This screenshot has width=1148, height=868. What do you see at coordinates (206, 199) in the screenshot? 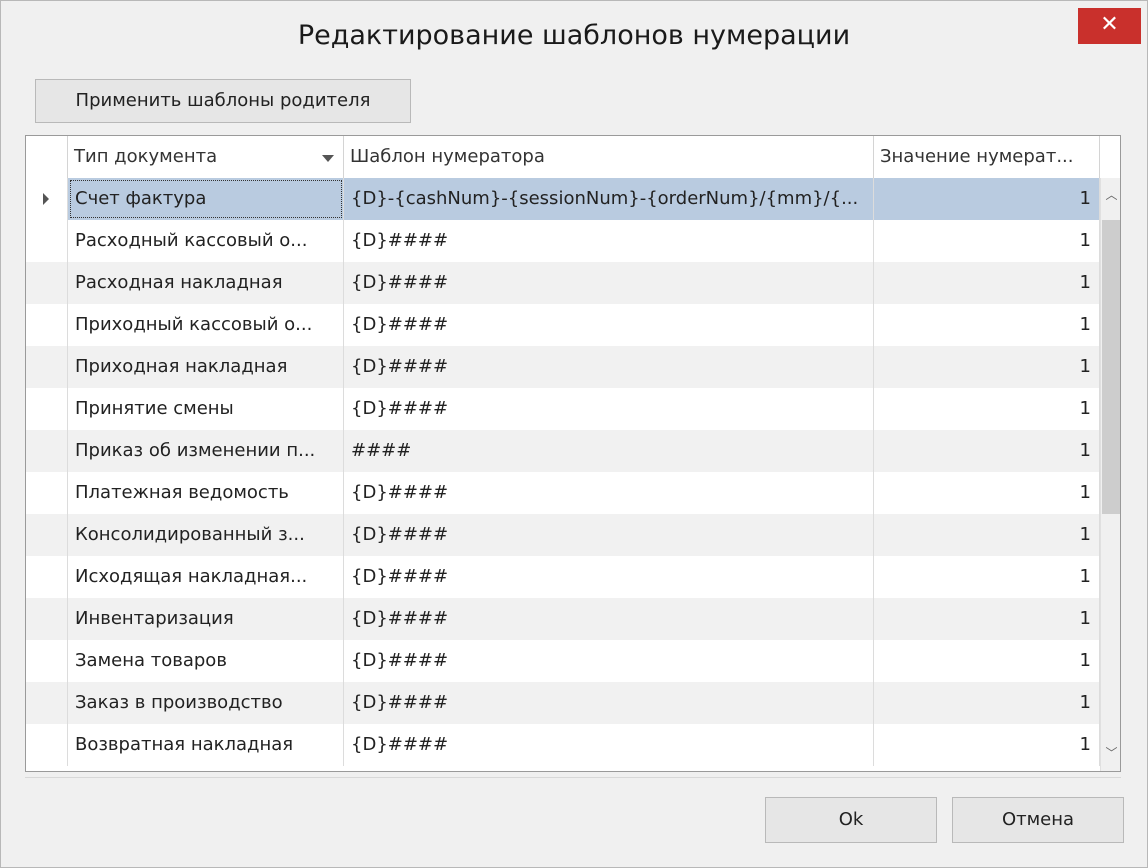
I see `doc-type-cell: Счет фактура` at bounding box center [206, 199].